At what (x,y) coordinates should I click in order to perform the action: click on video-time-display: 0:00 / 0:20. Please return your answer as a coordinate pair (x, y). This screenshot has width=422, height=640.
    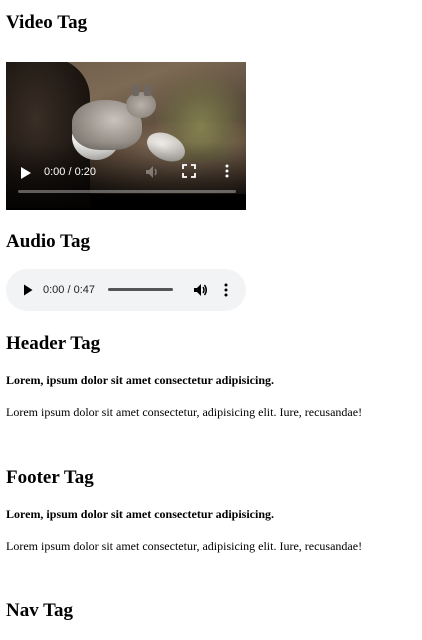
    Looking at the image, I should click on (70, 172).